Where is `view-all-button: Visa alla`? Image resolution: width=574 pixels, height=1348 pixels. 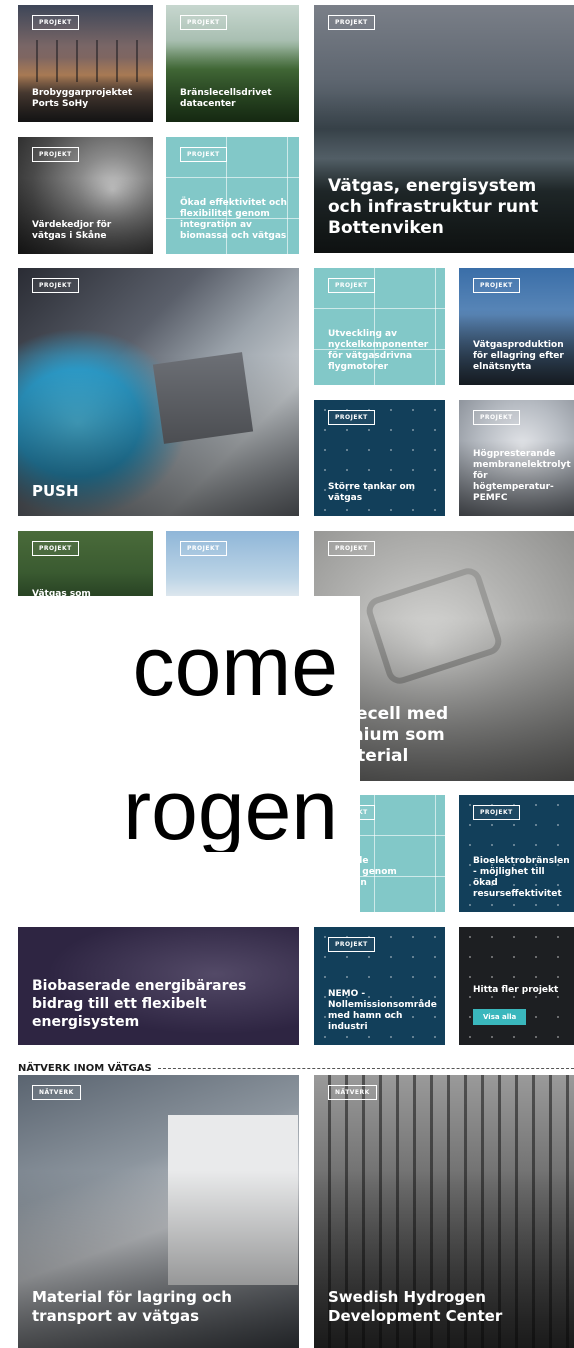 view-all-button: Visa alla is located at coordinates (500, 1017).